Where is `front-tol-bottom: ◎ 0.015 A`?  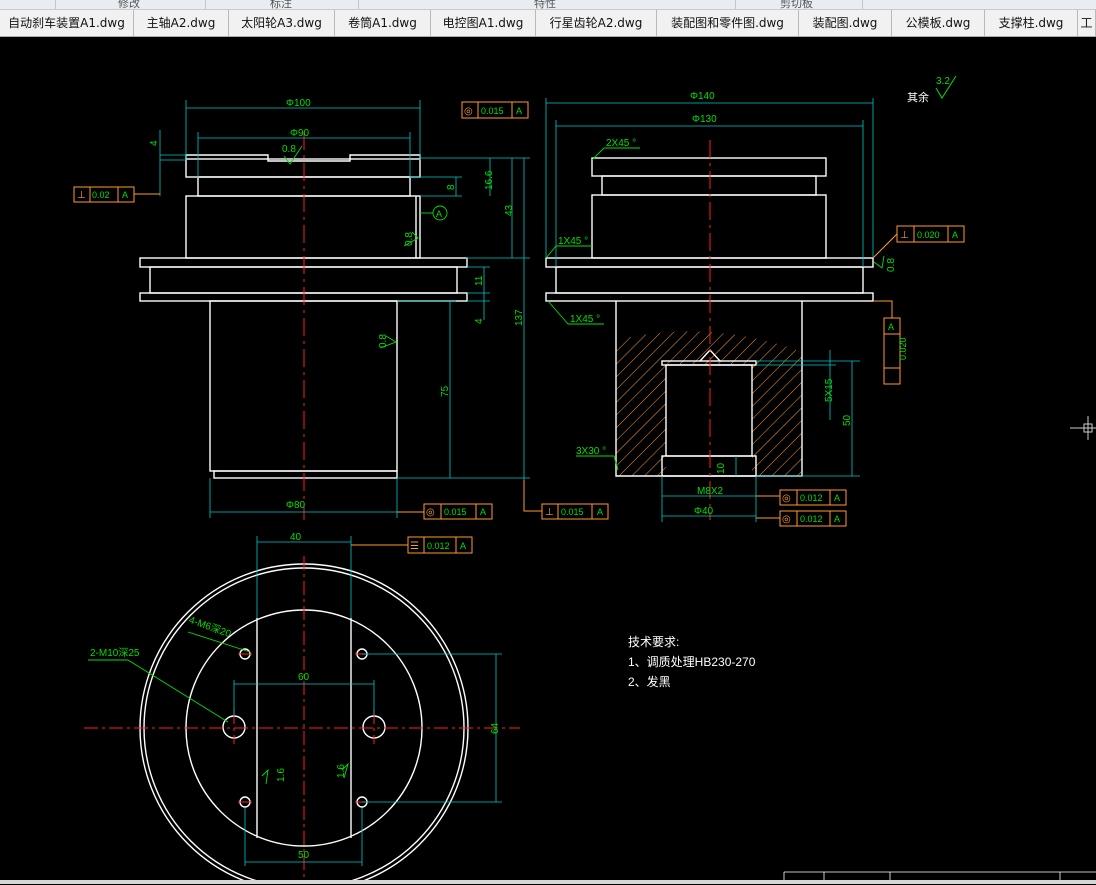 front-tol-bottom: ◎ 0.015 A is located at coordinates (445, 511).